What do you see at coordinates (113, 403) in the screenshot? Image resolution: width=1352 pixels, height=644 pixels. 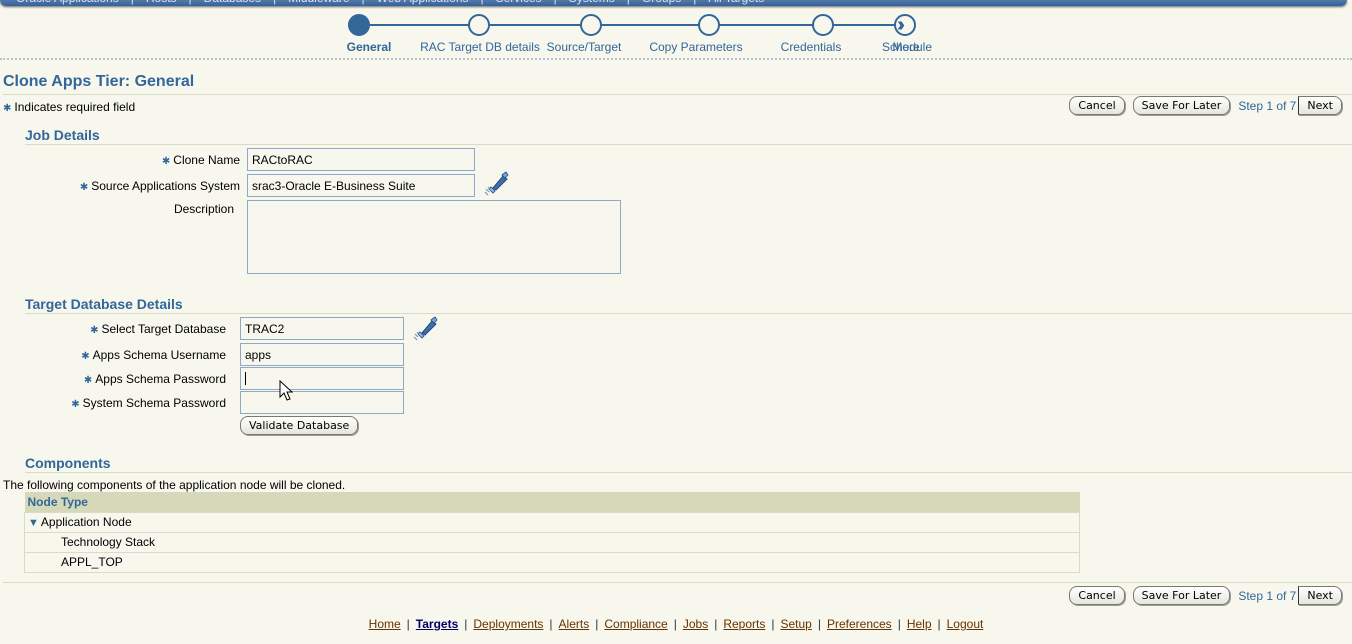 I see `system-password-label: ✱ System Schema Password` at bounding box center [113, 403].